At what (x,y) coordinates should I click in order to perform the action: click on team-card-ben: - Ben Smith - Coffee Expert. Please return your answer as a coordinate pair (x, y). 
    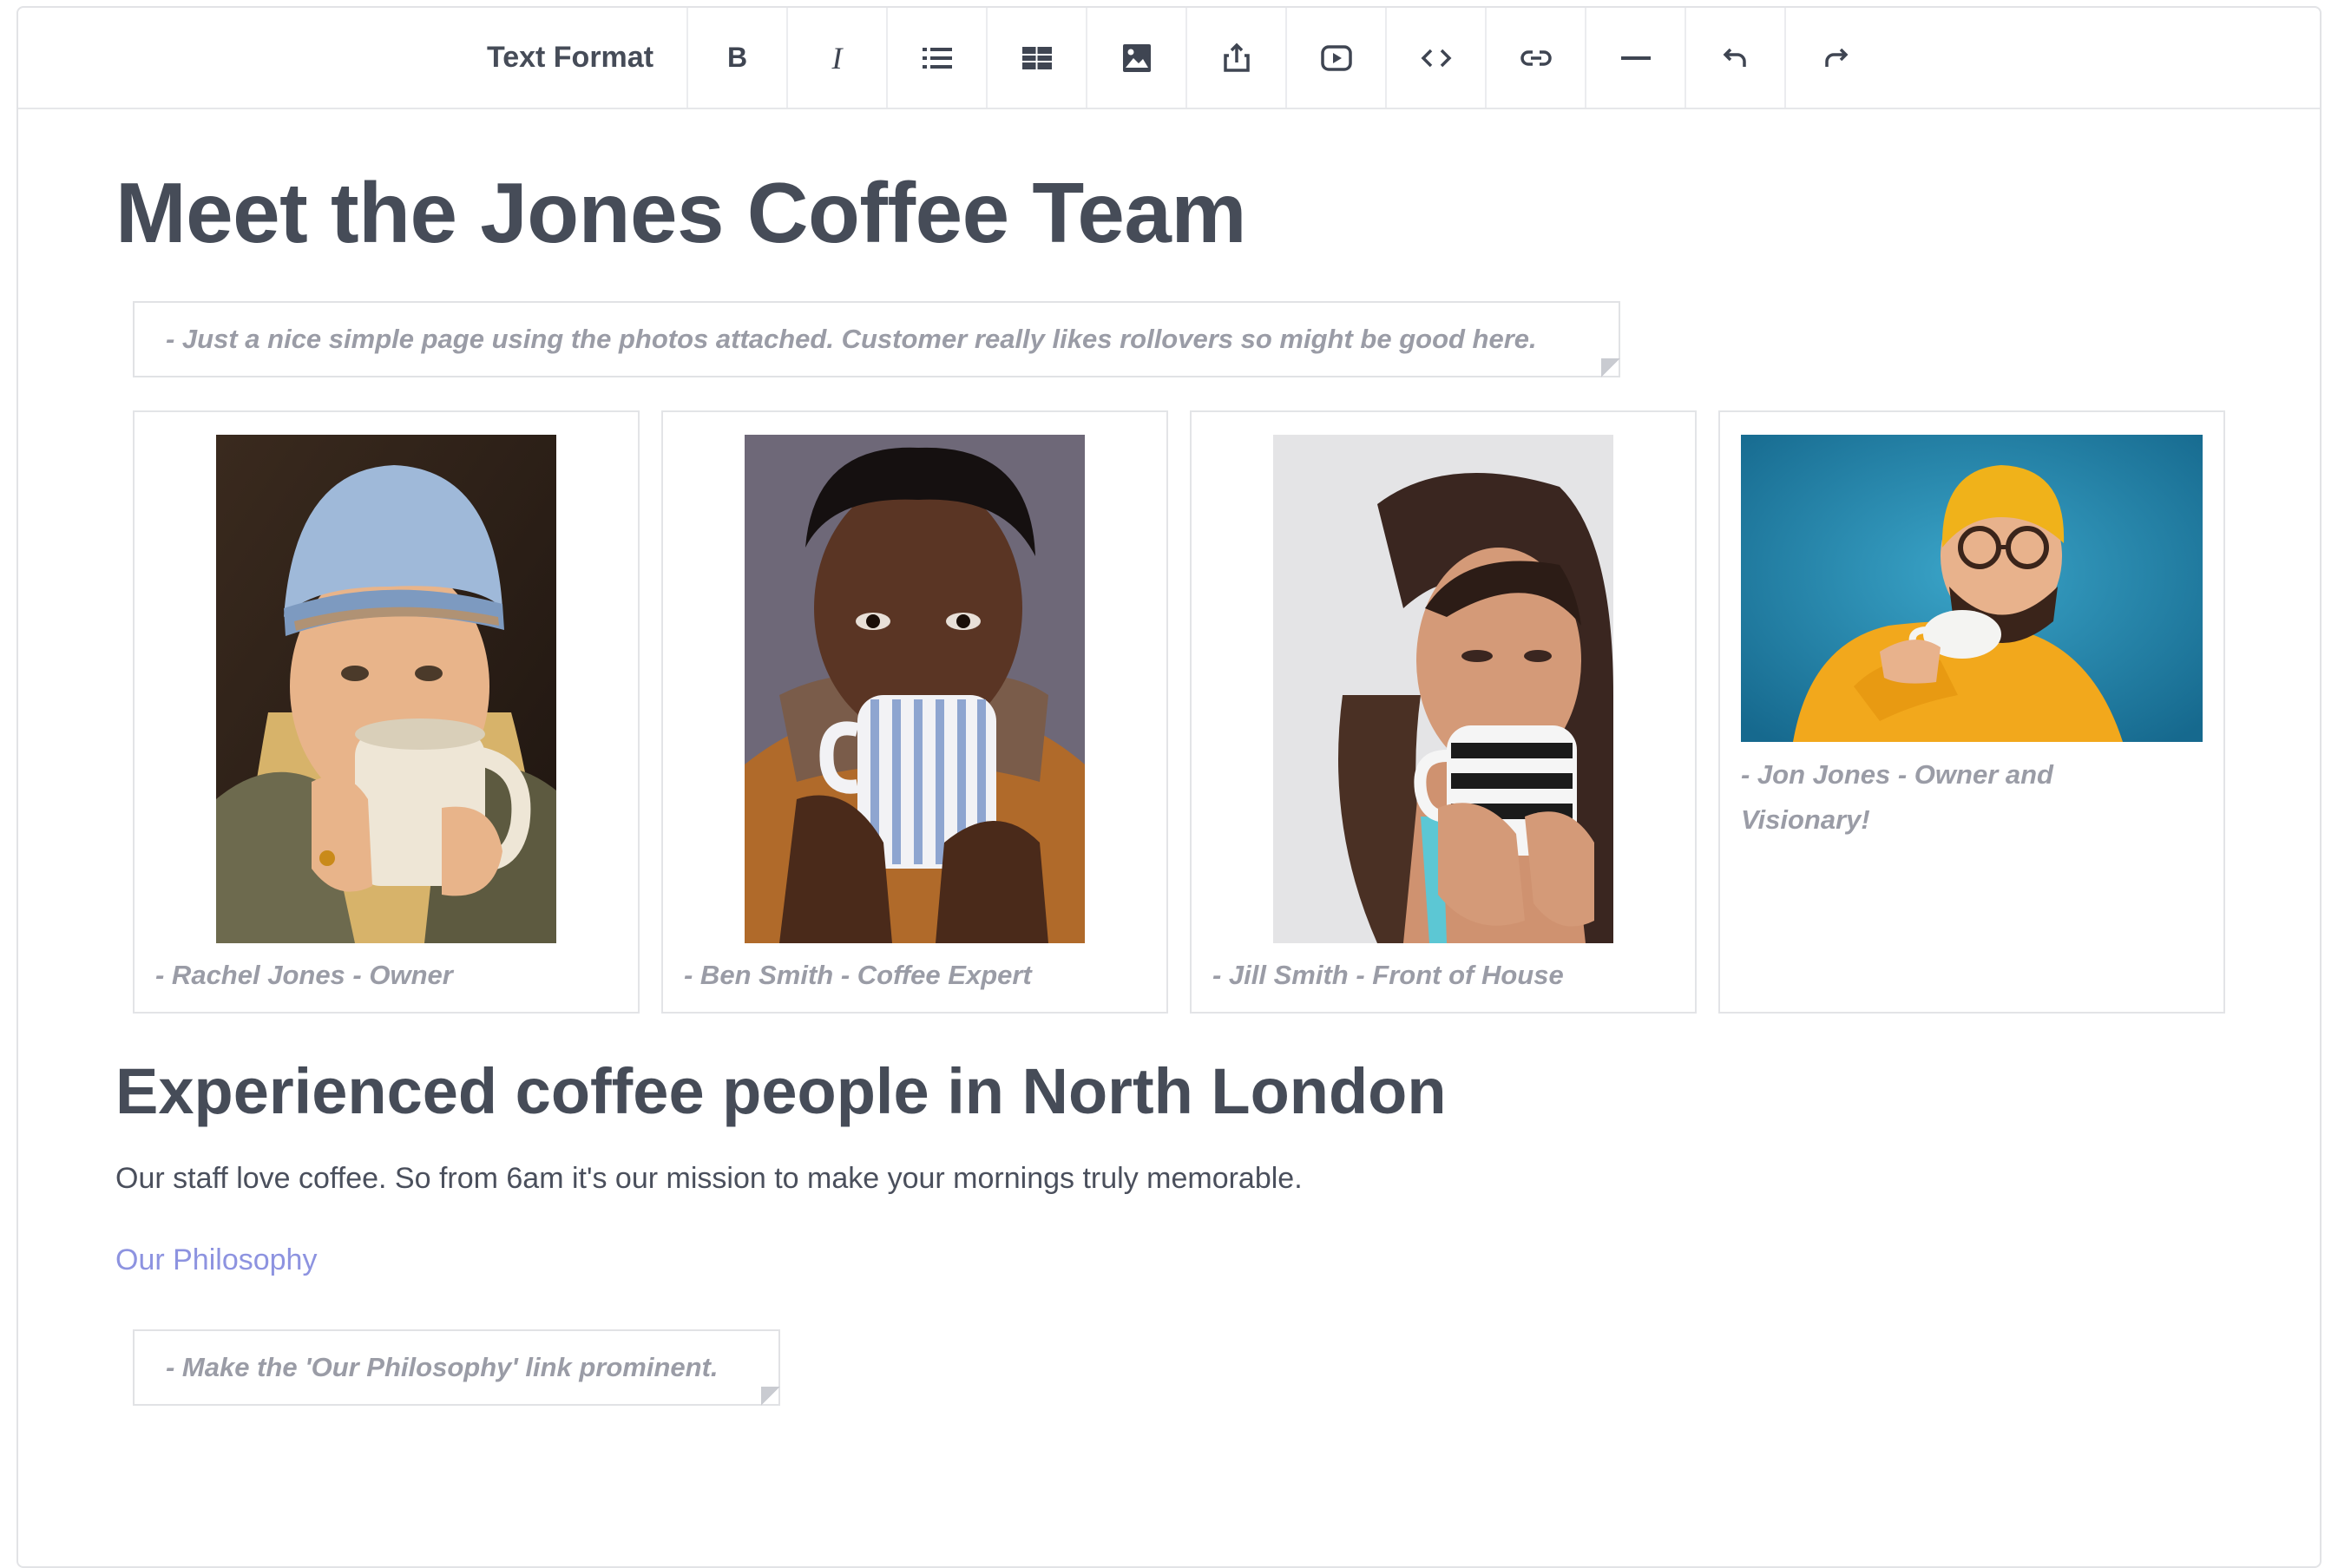
    Looking at the image, I should click on (914, 712).